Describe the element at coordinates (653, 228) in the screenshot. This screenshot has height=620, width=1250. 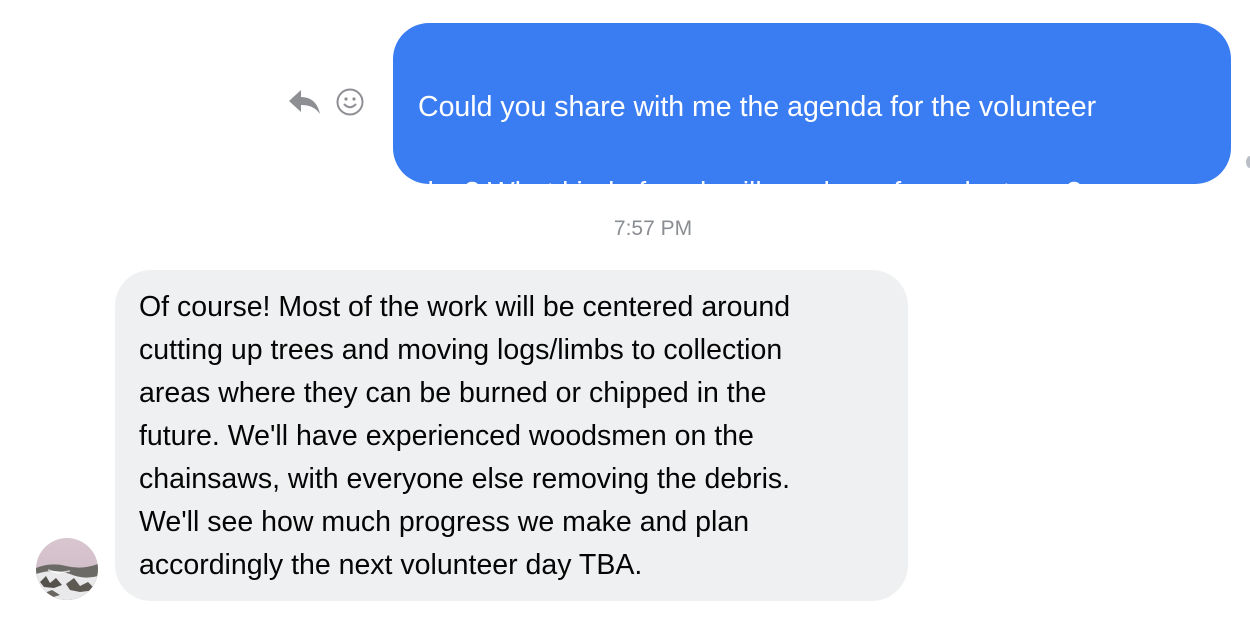
I see `message-timestamp: 7:57 PM` at that location.